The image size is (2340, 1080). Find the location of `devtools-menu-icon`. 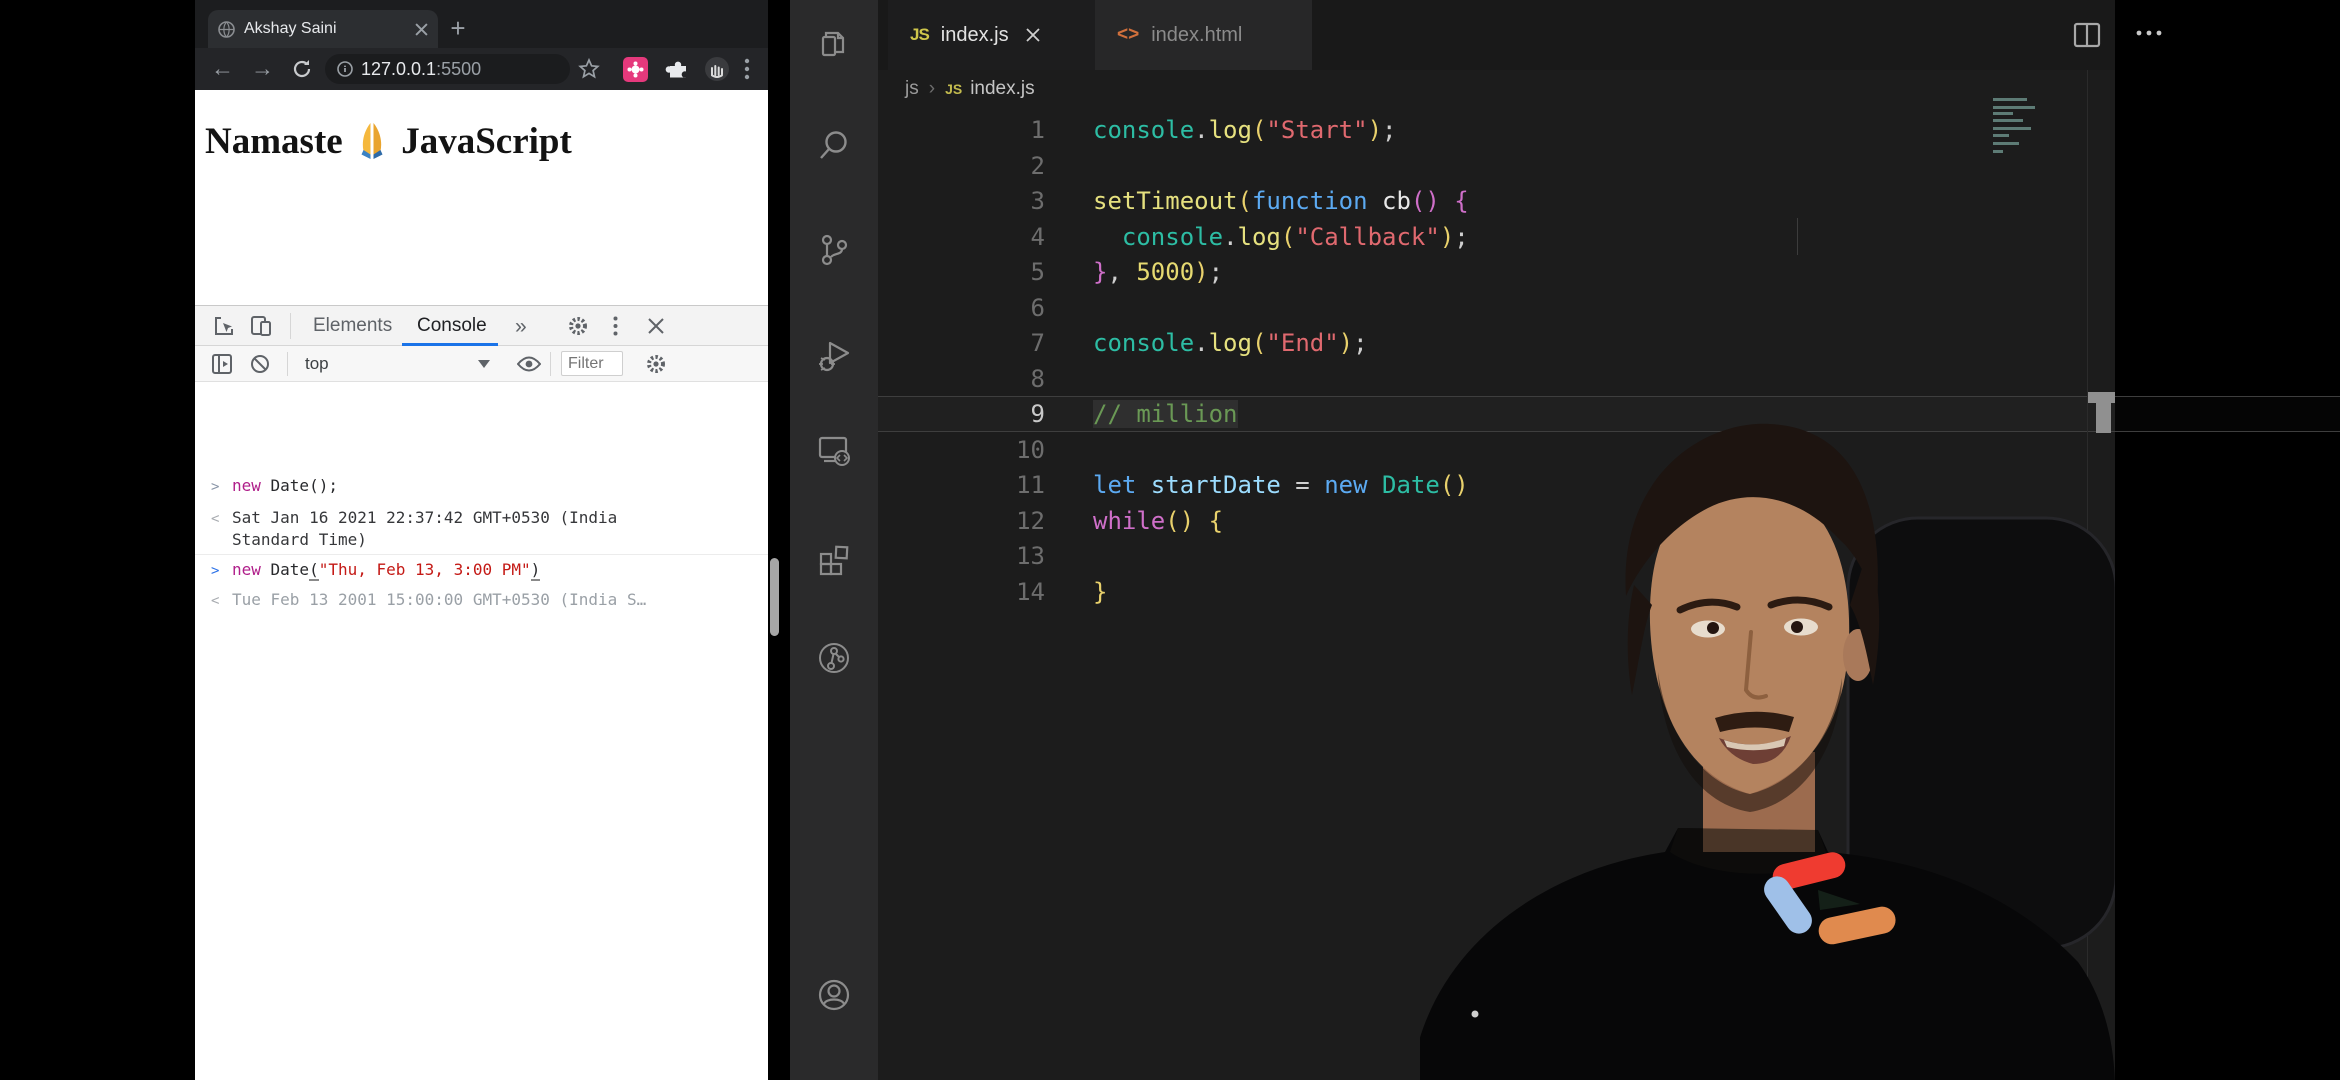

devtools-menu-icon is located at coordinates (615, 326).